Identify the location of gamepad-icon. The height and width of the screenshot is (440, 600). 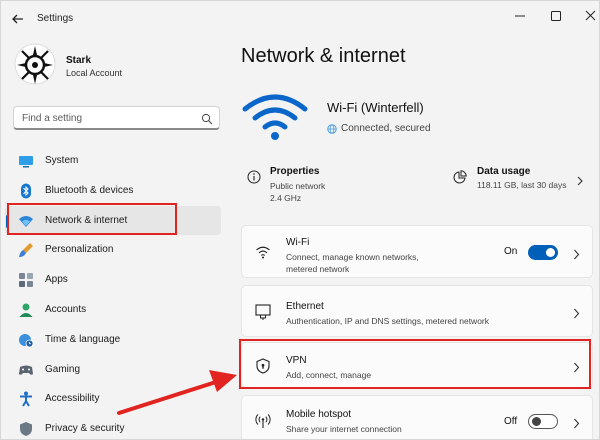
(26, 370).